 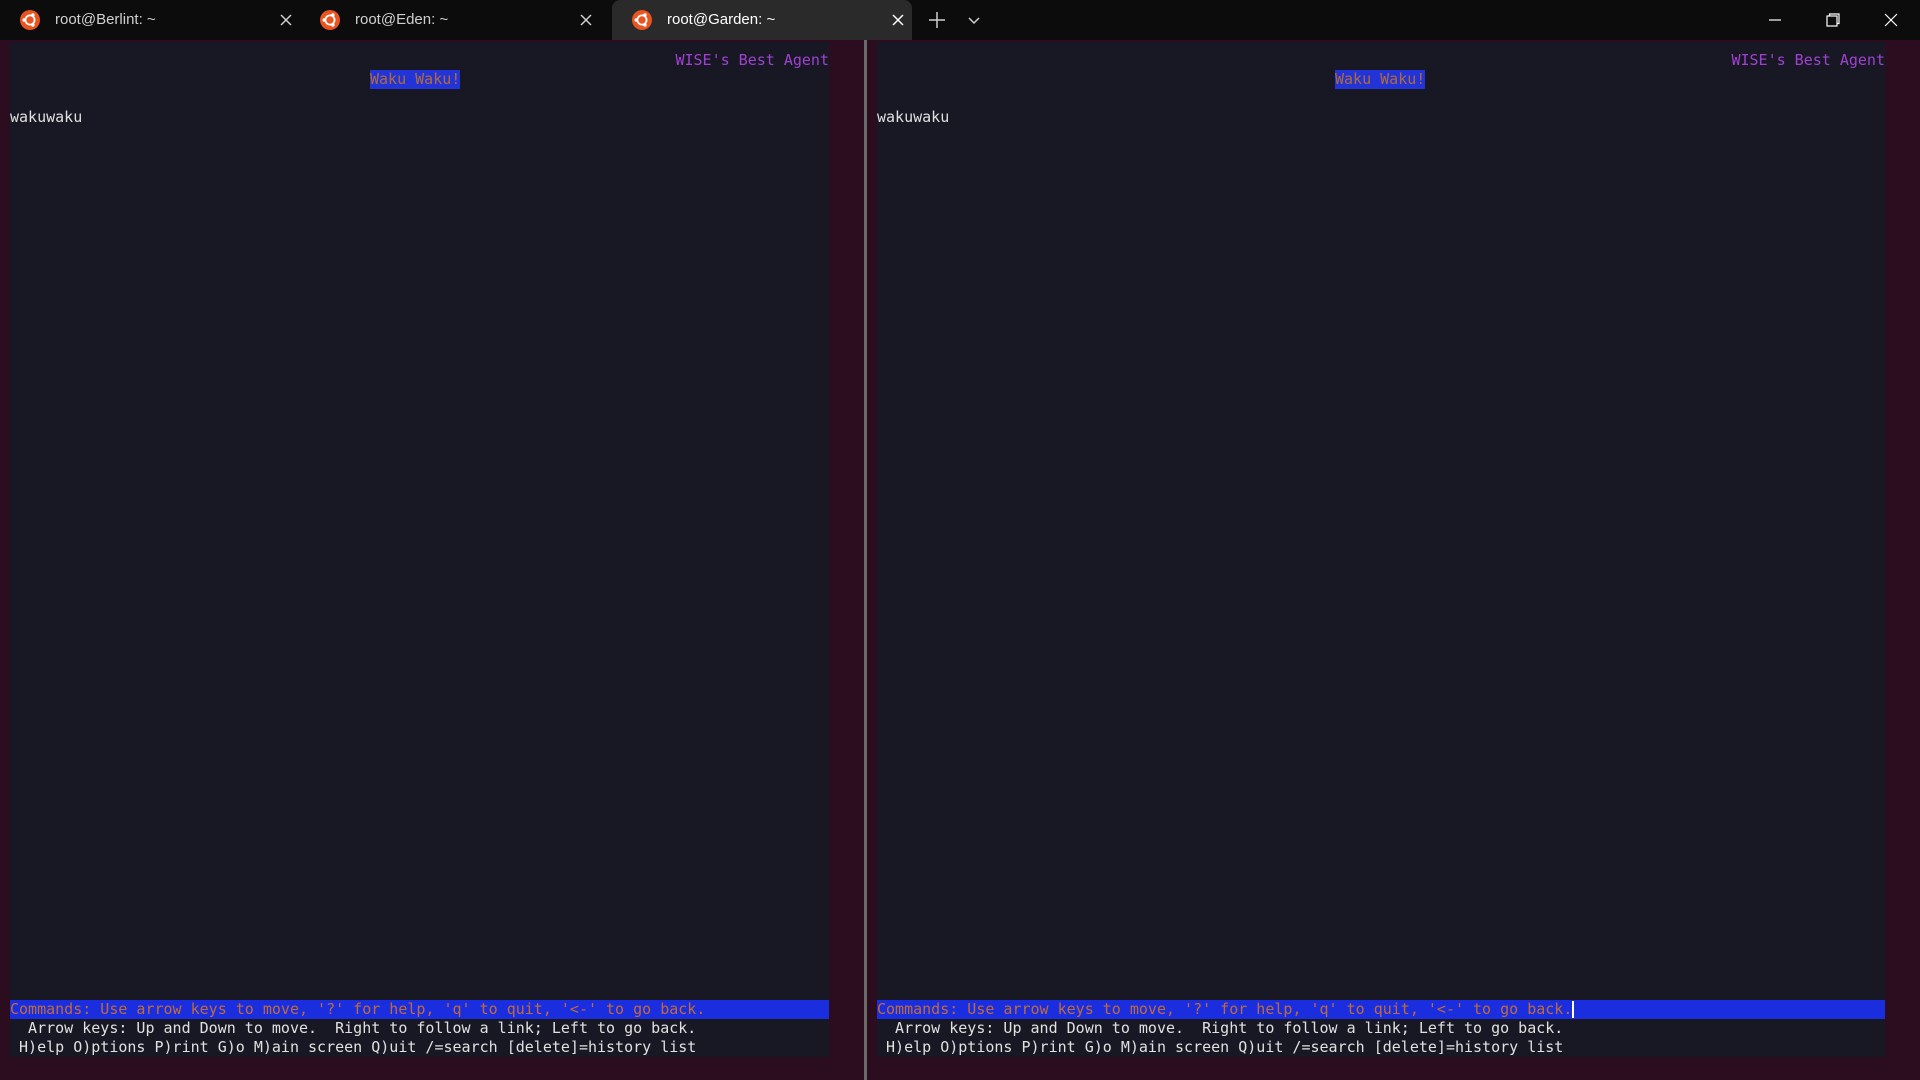 I want to click on tab-berlint: root@Berlint: ~, so click(x=150, y=20).